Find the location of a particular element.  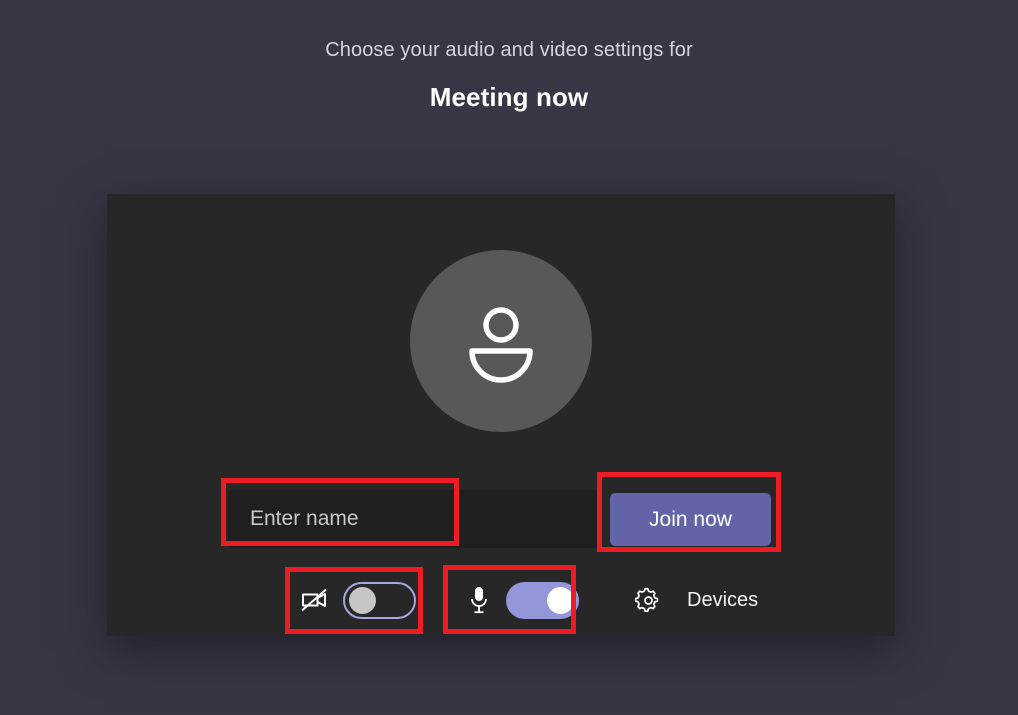

microphone-toggle-knob is located at coordinates (560, 600).